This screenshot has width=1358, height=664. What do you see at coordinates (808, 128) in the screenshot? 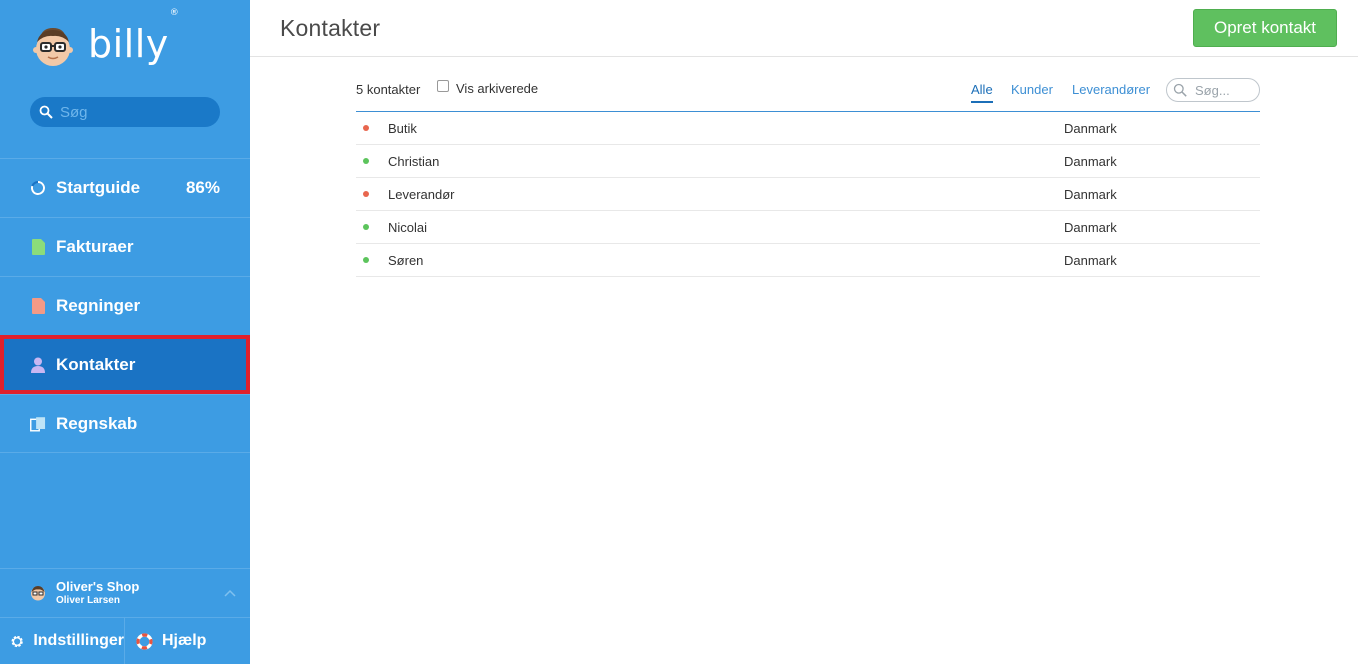
I see `table-row: Butik Danmark` at bounding box center [808, 128].